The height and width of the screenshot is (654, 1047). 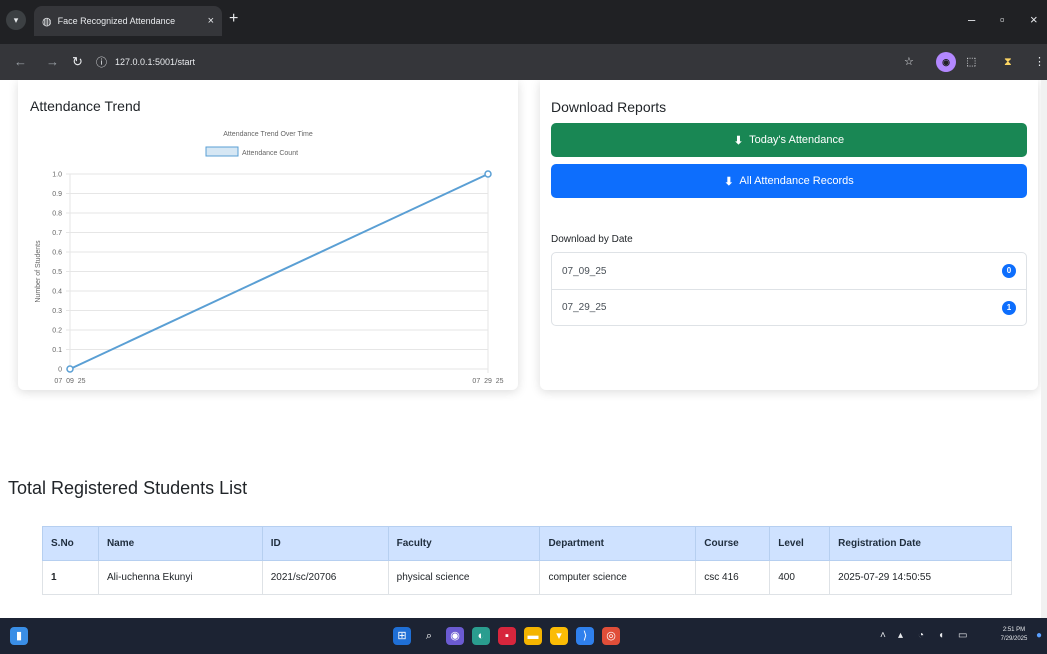 I want to click on vscode-icon: ⟩, so click(x=585, y=636).